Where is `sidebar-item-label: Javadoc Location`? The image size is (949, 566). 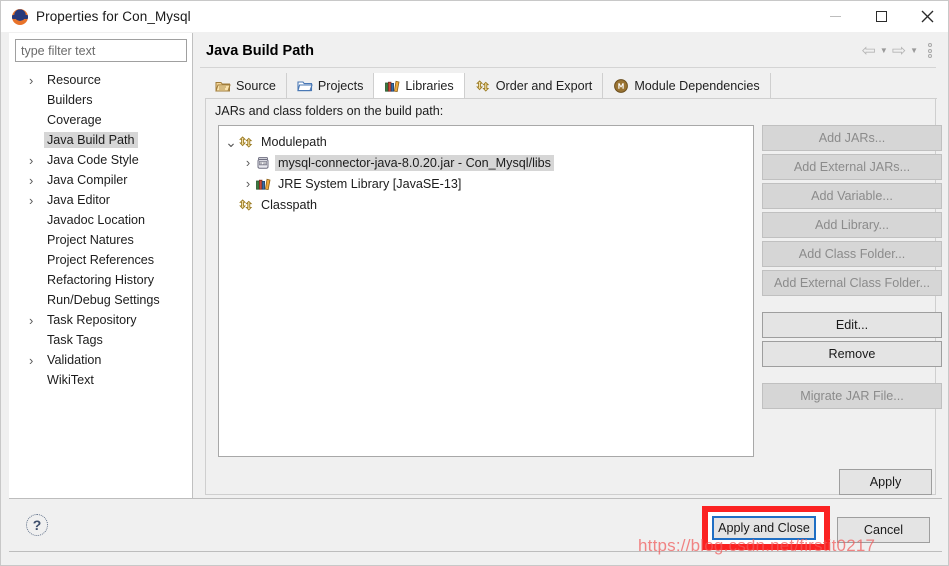
sidebar-item-label: Javadoc Location is located at coordinates (96, 220).